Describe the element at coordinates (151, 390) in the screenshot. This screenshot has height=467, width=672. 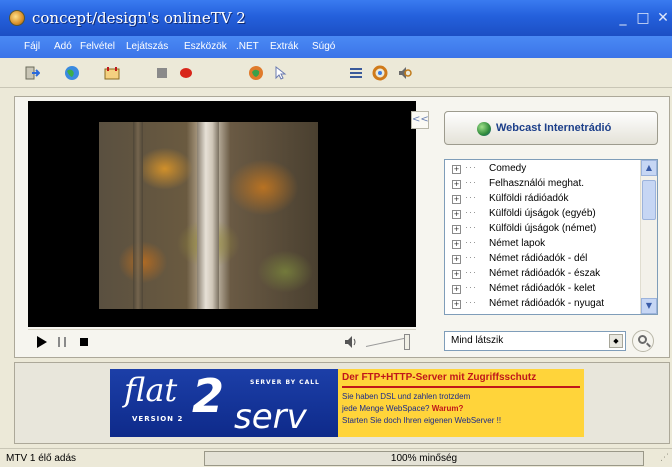
I see `banner-brand-flat: flat` at that location.